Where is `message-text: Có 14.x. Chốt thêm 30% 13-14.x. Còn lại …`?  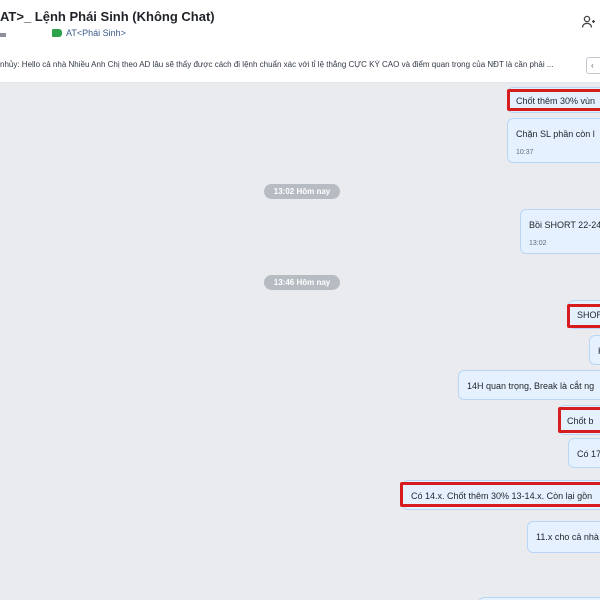
message-text: Có 14.x. Chốt thêm 30% 13-14.x. Còn lại … is located at coordinates (502, 496).